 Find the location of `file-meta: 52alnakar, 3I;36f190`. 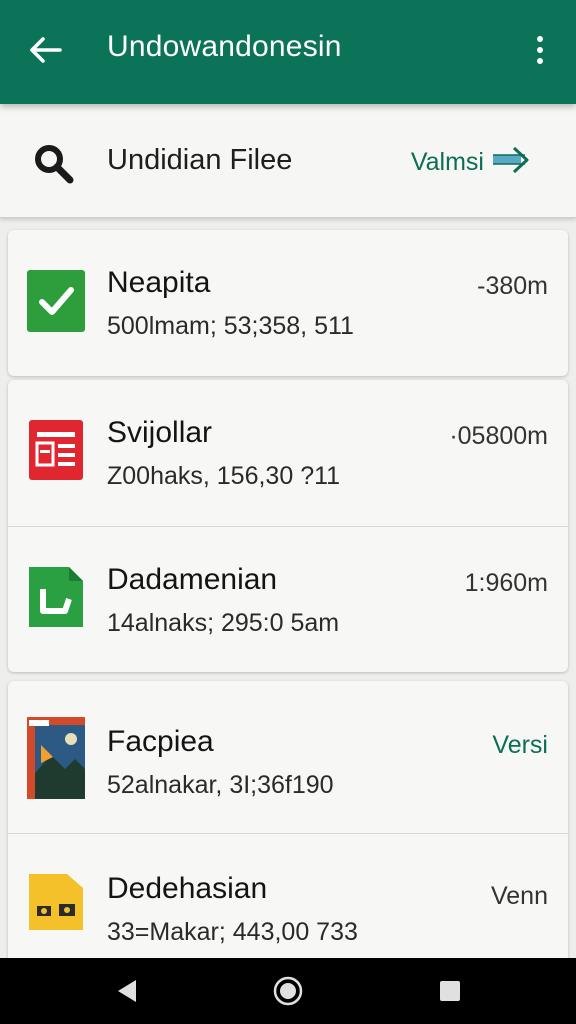

file-meta: 52alnakar, 3I;36f190 is located at coordinates (220, 785).